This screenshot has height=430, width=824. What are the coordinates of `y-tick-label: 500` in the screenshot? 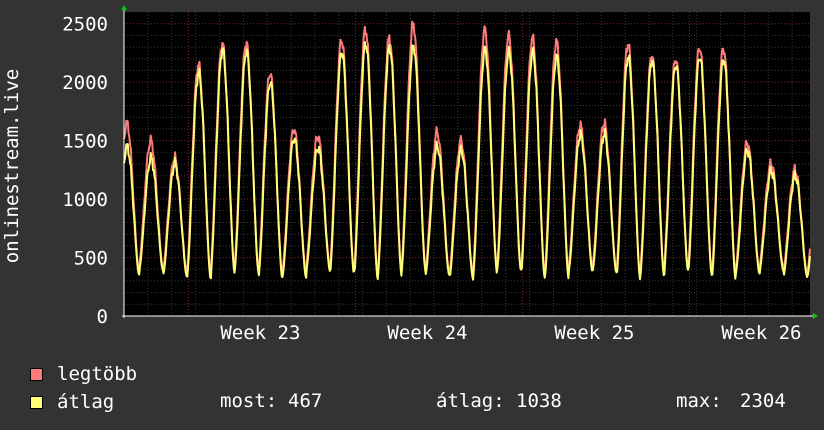 It's located at (91, 259).